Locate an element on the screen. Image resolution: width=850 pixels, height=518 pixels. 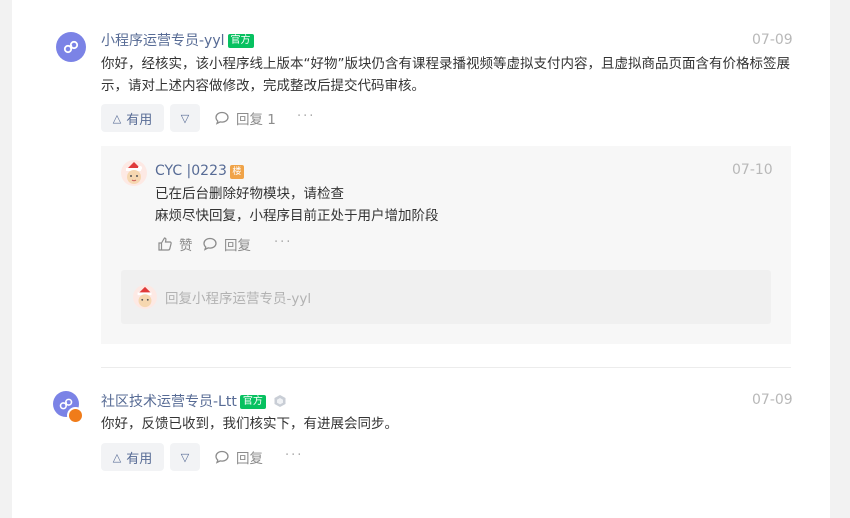
sub-reply-line: 麻烦尽快回复，小程序目前正处于用户增加阶段 is located at coordinates (297, 216).